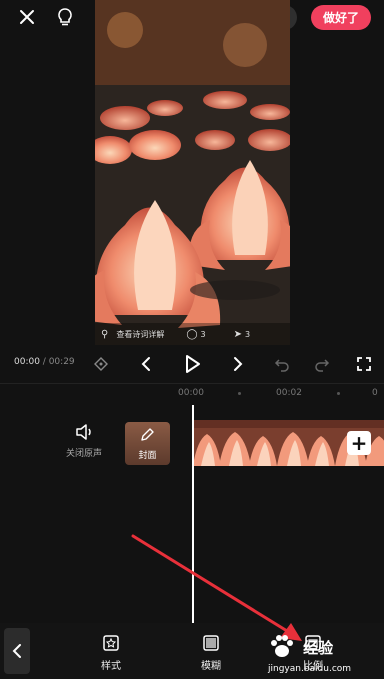 Image resolution: width=384 pixels, height=679 pixels. I want to click on fullscreen-icon, so click(364, 364).